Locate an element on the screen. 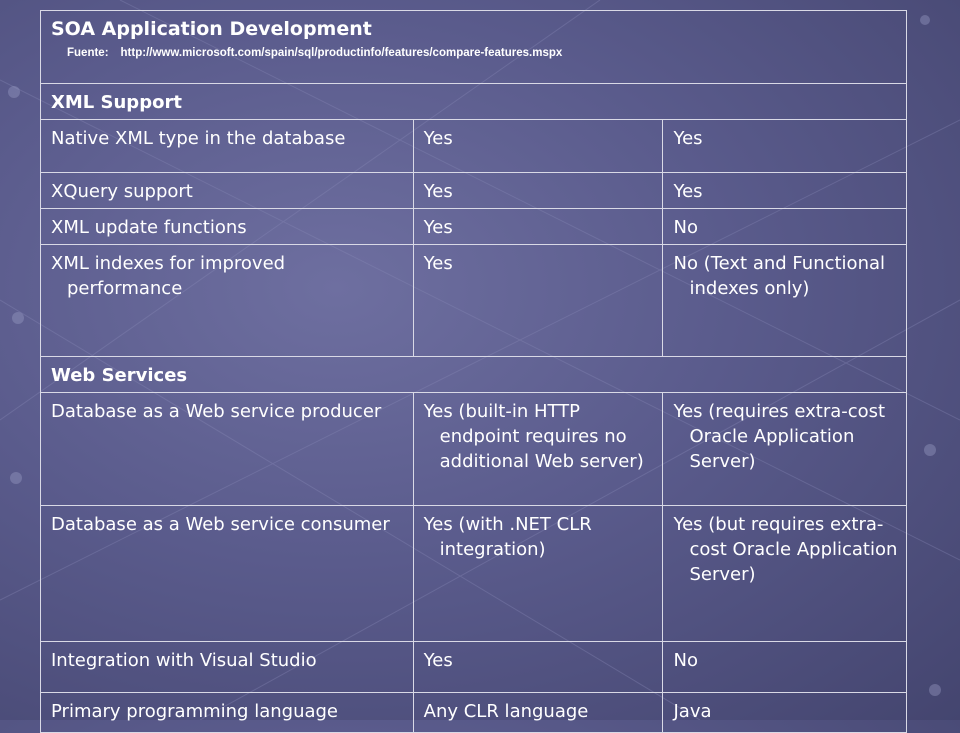 The width and height of the screenshot is (960, 733). section-heading: XML Support is located at coordinates (473, 101).